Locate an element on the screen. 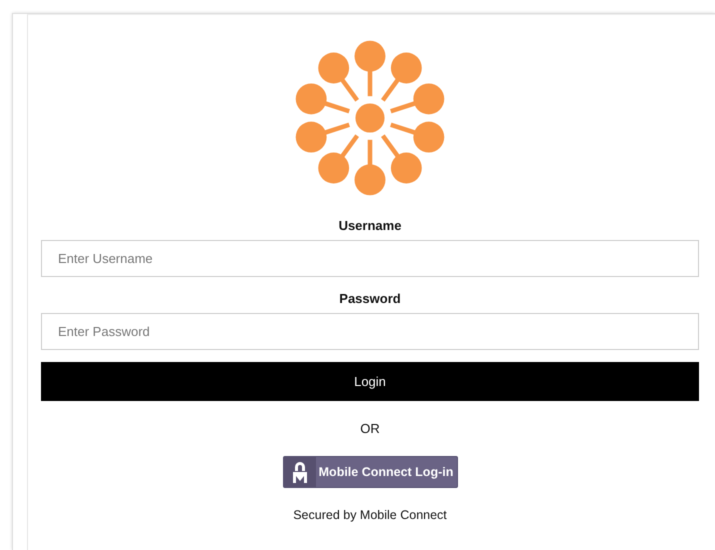 This screenshot has width=715, height=550. password-field: Enter Password is located at coordinates (370, 331).